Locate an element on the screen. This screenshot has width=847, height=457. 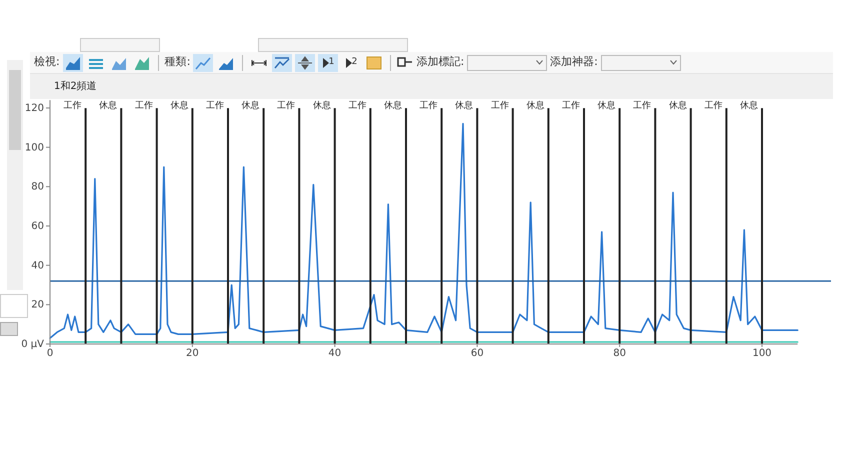
tool-button: 1 is located at coordinates (328, 63).